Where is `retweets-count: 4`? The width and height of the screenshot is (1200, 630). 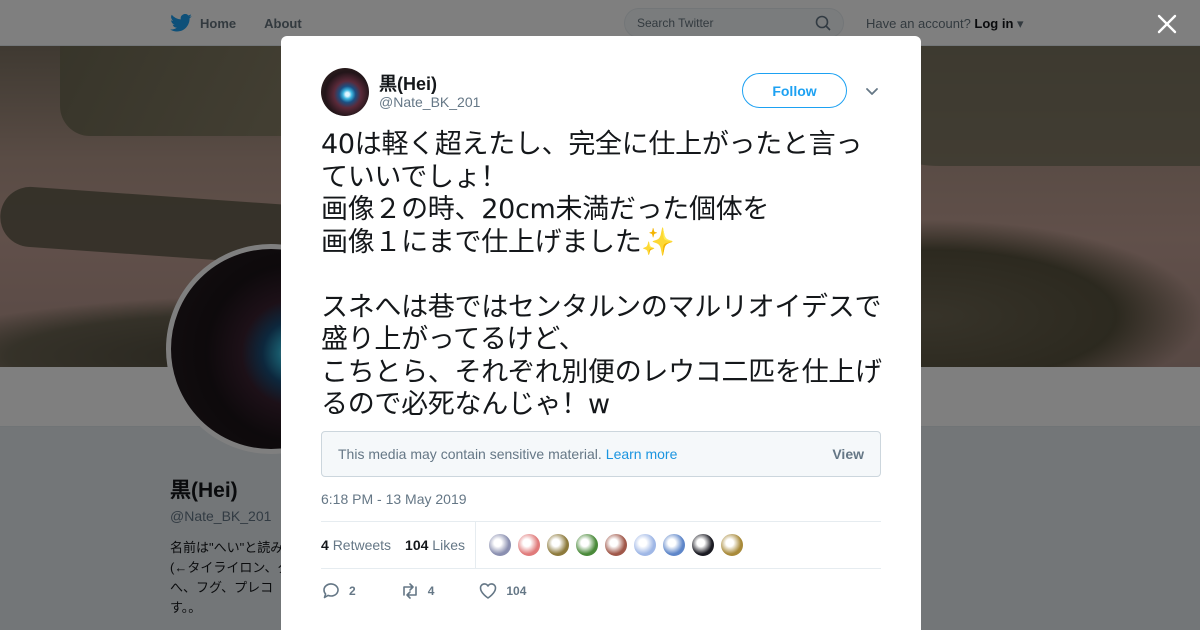
retweets-count: 4 is located at coordinates (325, 545).